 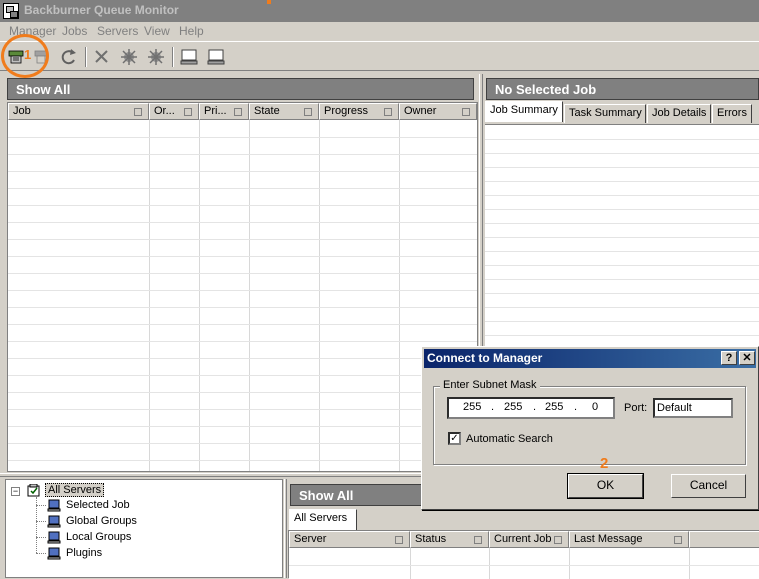 What do you see at coordinates (679, 113) in the screenshot?
I see `tab-job-details: Job Details` at bounding box center [679, 113].